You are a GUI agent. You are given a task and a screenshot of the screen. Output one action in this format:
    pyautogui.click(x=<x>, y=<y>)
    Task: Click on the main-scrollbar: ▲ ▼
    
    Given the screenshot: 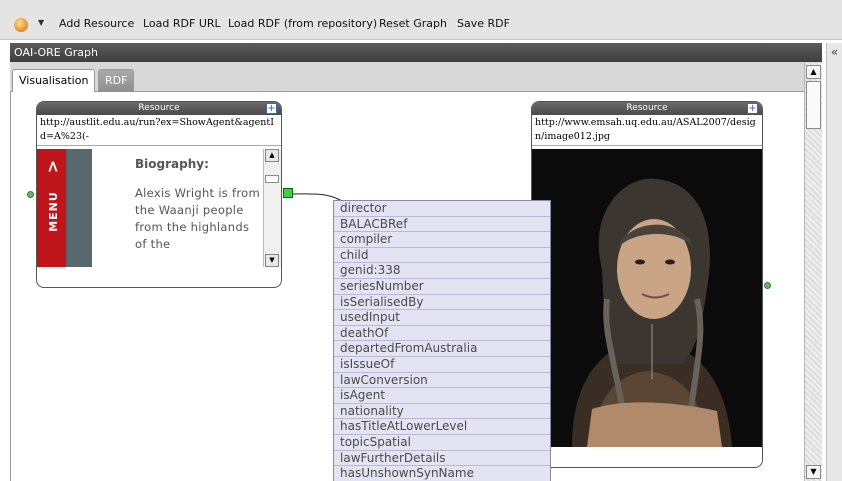 What is the action you would take?
    pyautogui.click(x=813, y=272)
    